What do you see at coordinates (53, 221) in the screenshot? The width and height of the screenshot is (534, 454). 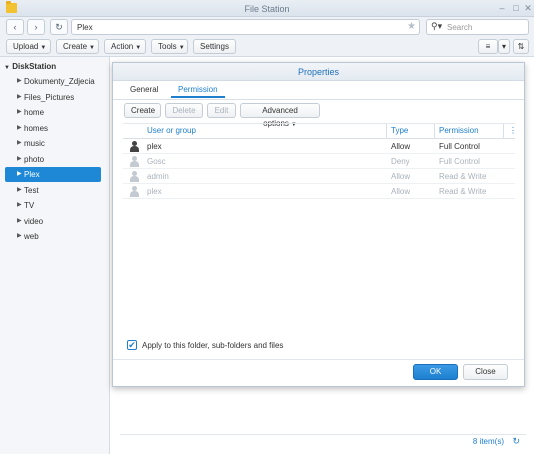 I see `sidebar-item: ▶ video` at bounding box center [53, 221].